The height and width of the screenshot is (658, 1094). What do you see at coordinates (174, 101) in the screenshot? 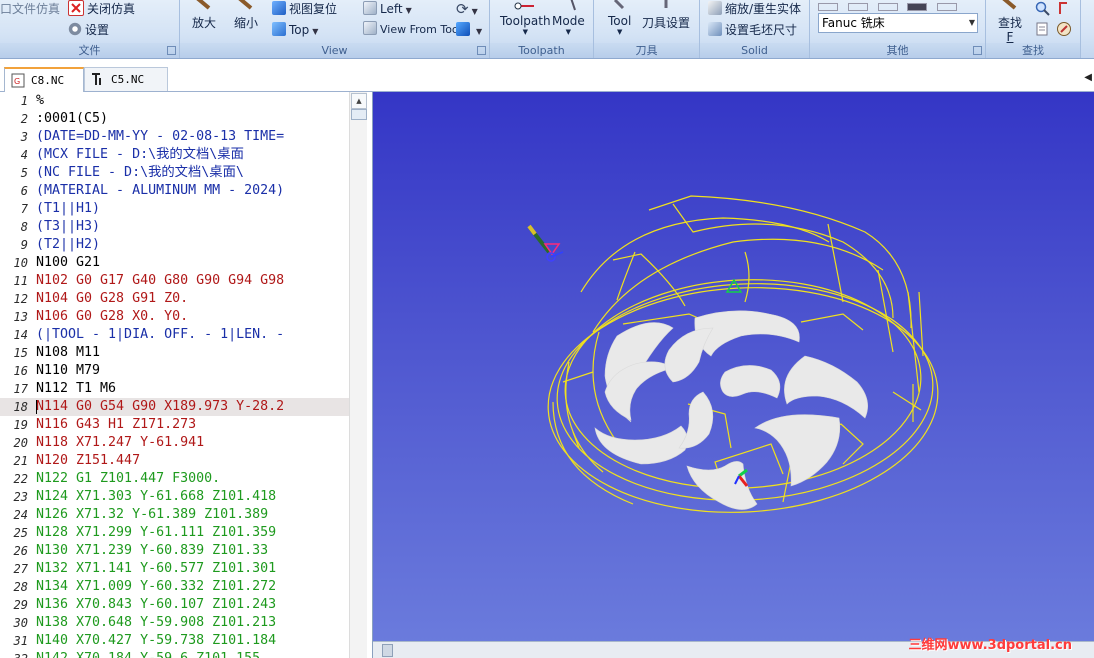
I see `code-line: 1%` at bounding box center [174, 101].